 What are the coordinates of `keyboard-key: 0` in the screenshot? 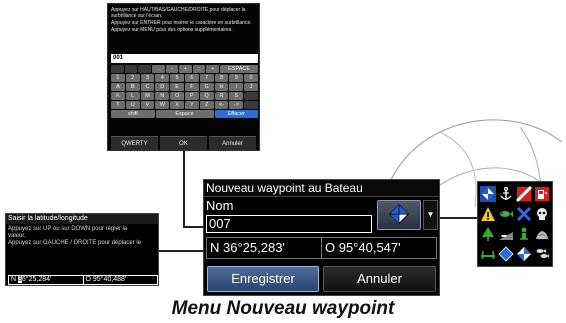 It's located at (251, 78).